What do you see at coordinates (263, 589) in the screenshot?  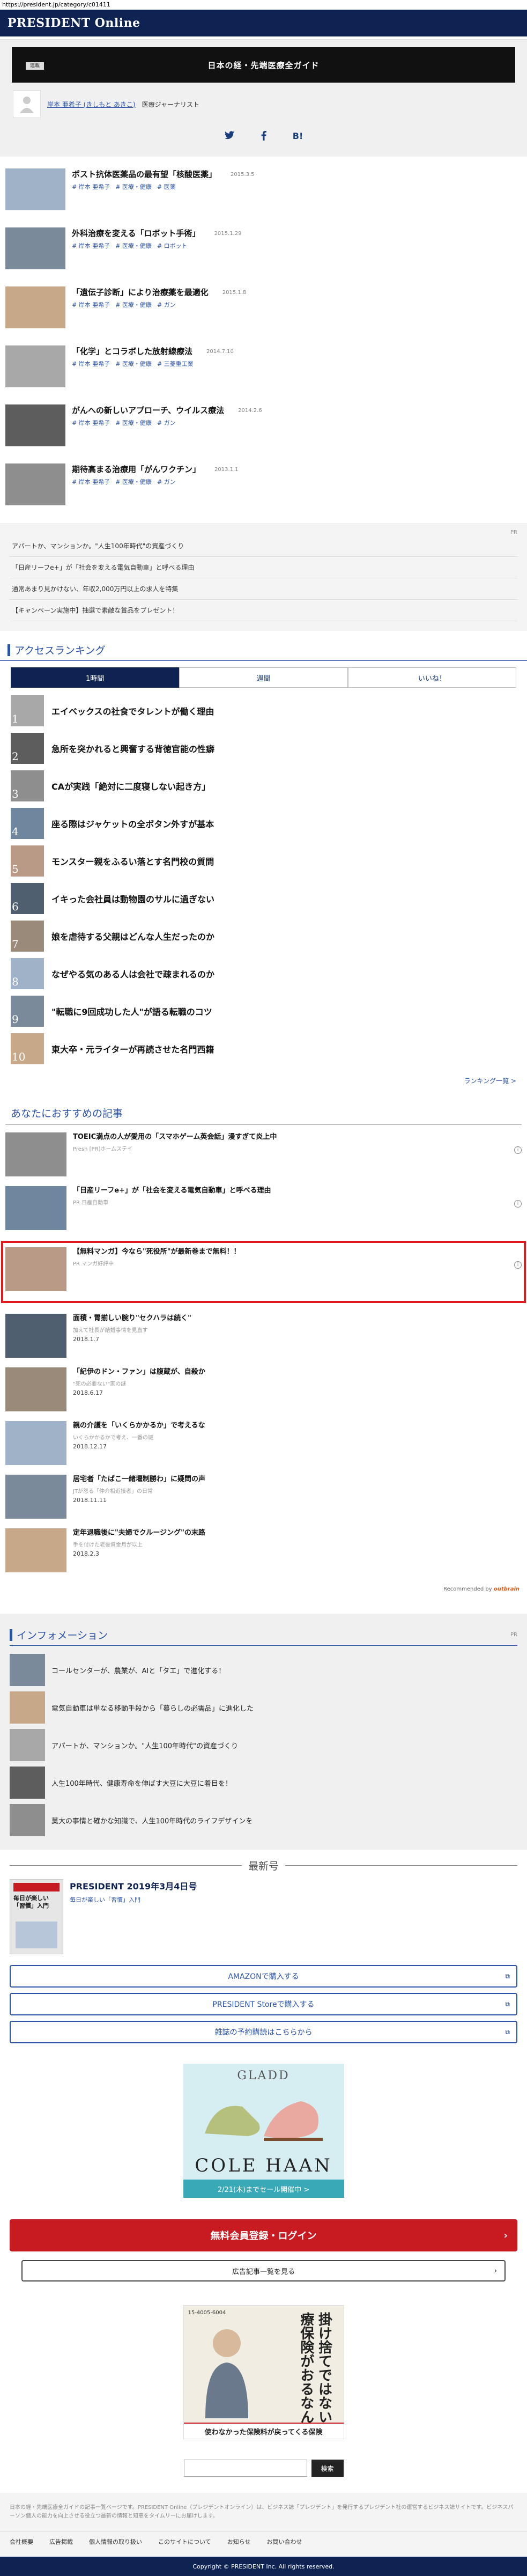 I see `pr-link: 通常あまり見かけない、年収2,000万円以上の求人を特集` at bounding box center [263, 589].